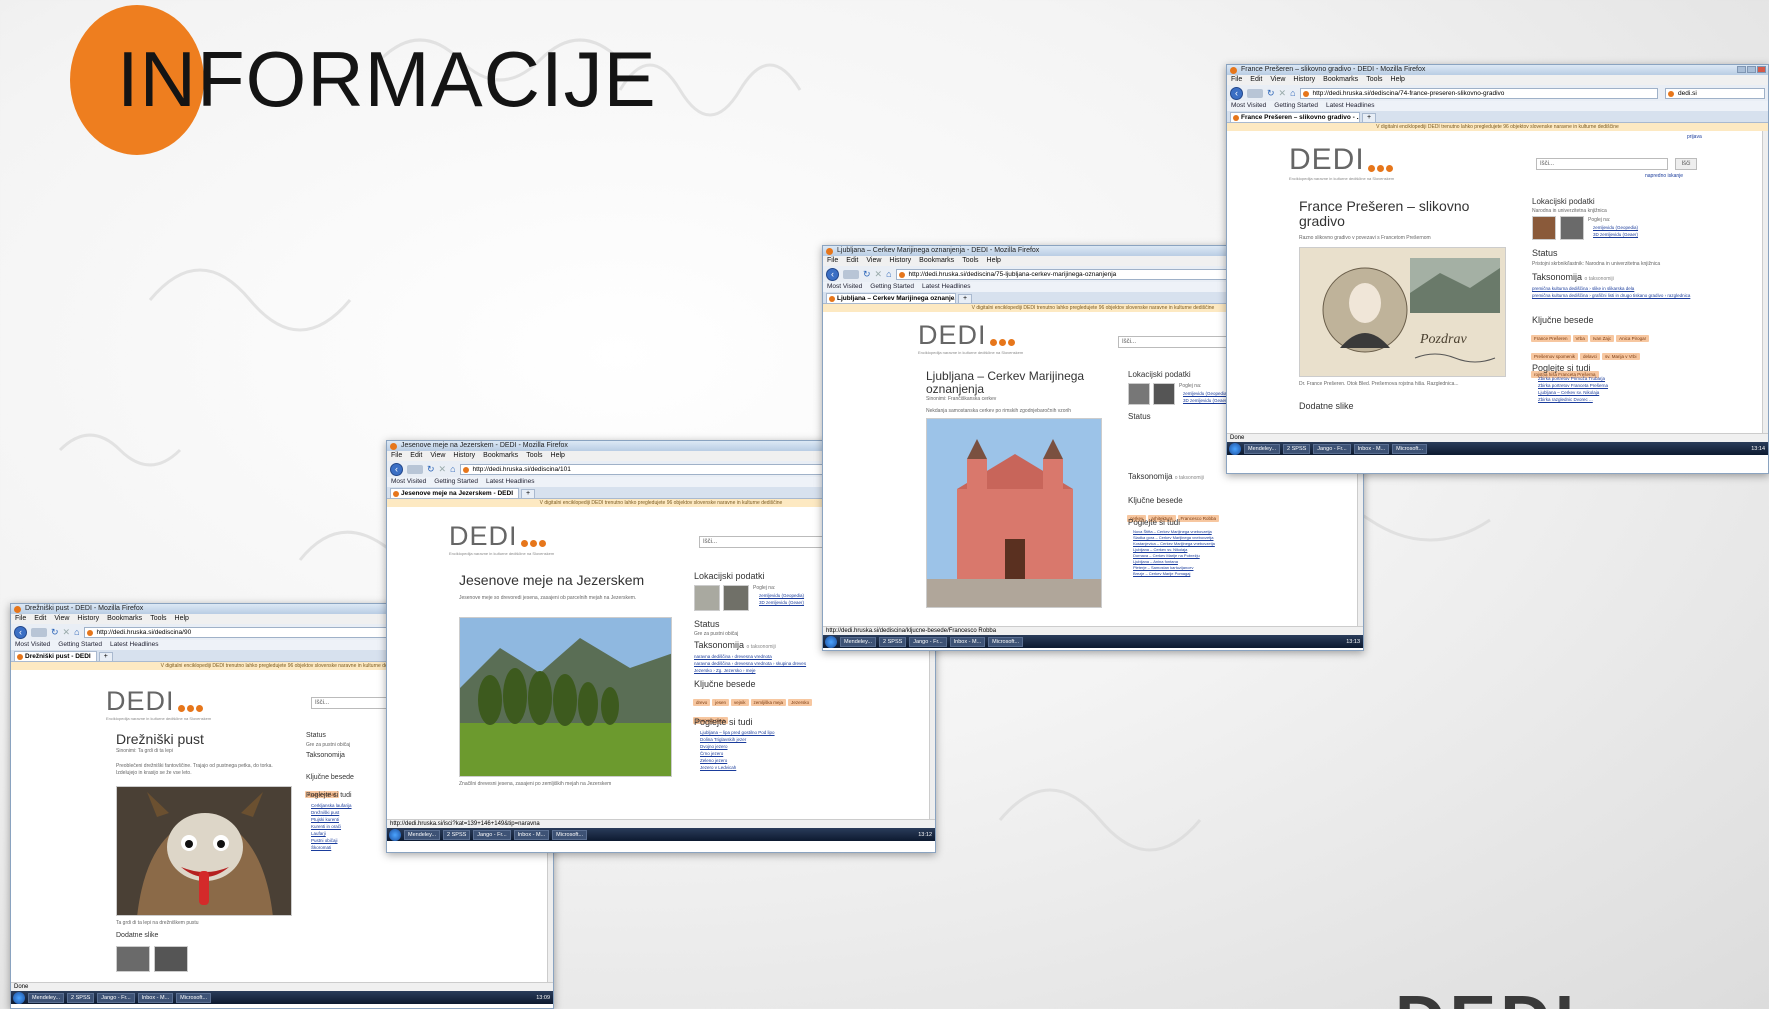 The height and width of the screenshot is (1009, 1769). I want to click on main-photo, so click(204, 851).